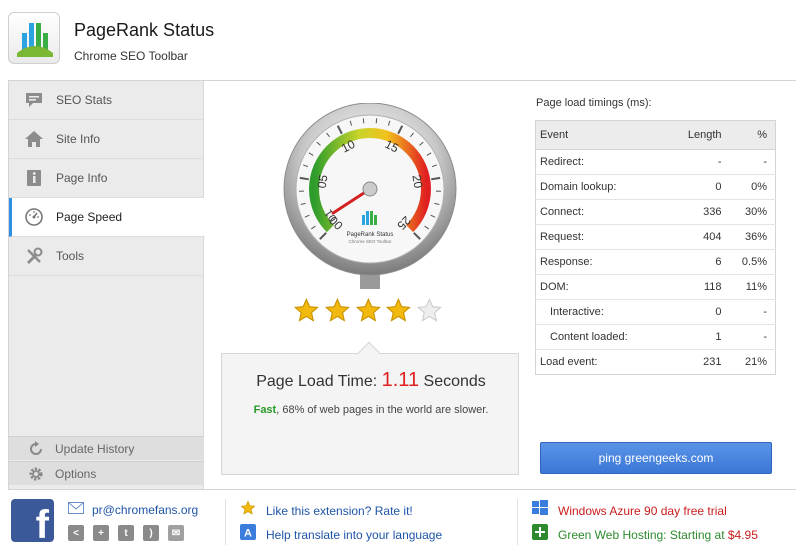 The width and height of the screenshot is (796, 554). What do you see at coordinates (106, 100) in the screenshot?
I see `sidebar-item-seo-stats: SEO Stats` at bounding box center [106, 100].